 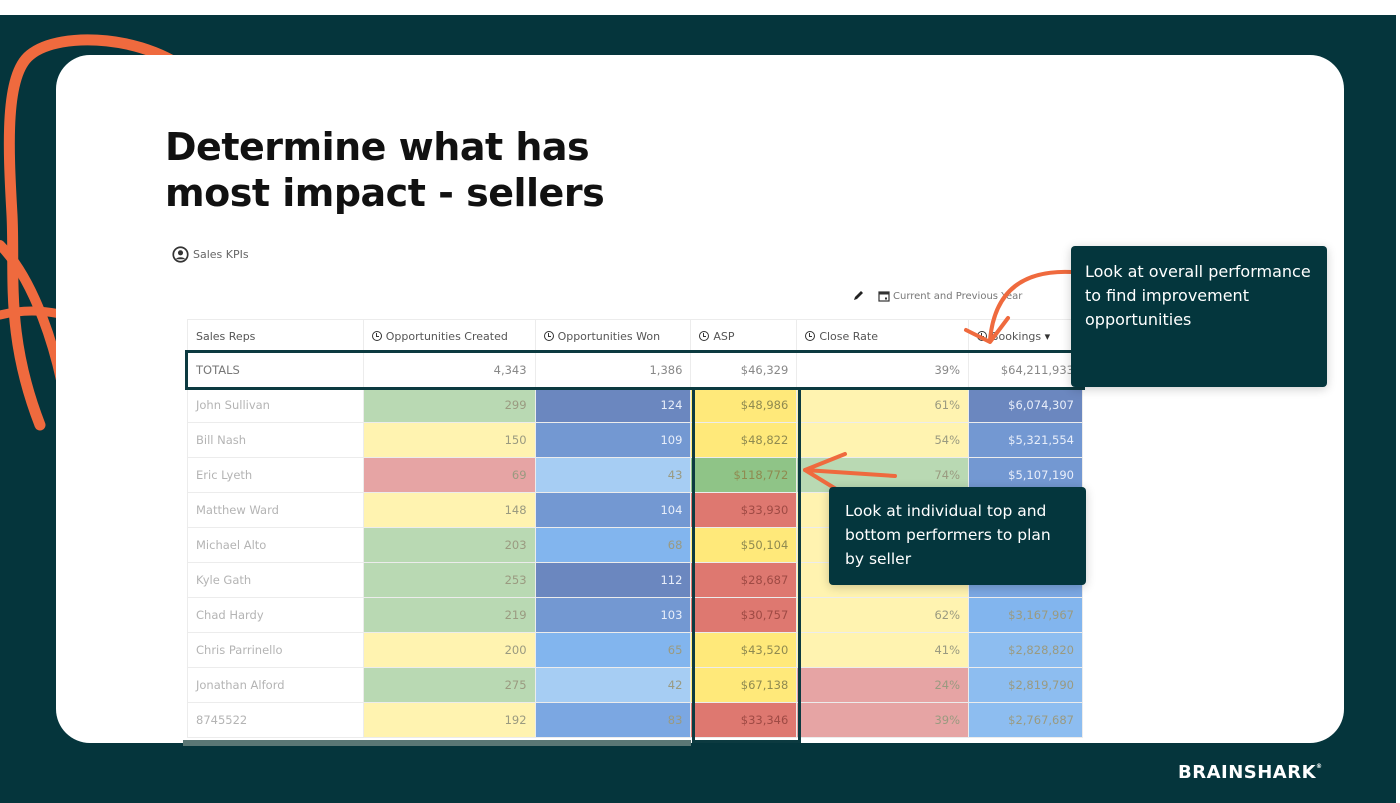 What do you see at coordinates (377, 147) in the screenshot?
I see `title-line-1: Determine what has` at bounding box center [377, 147].